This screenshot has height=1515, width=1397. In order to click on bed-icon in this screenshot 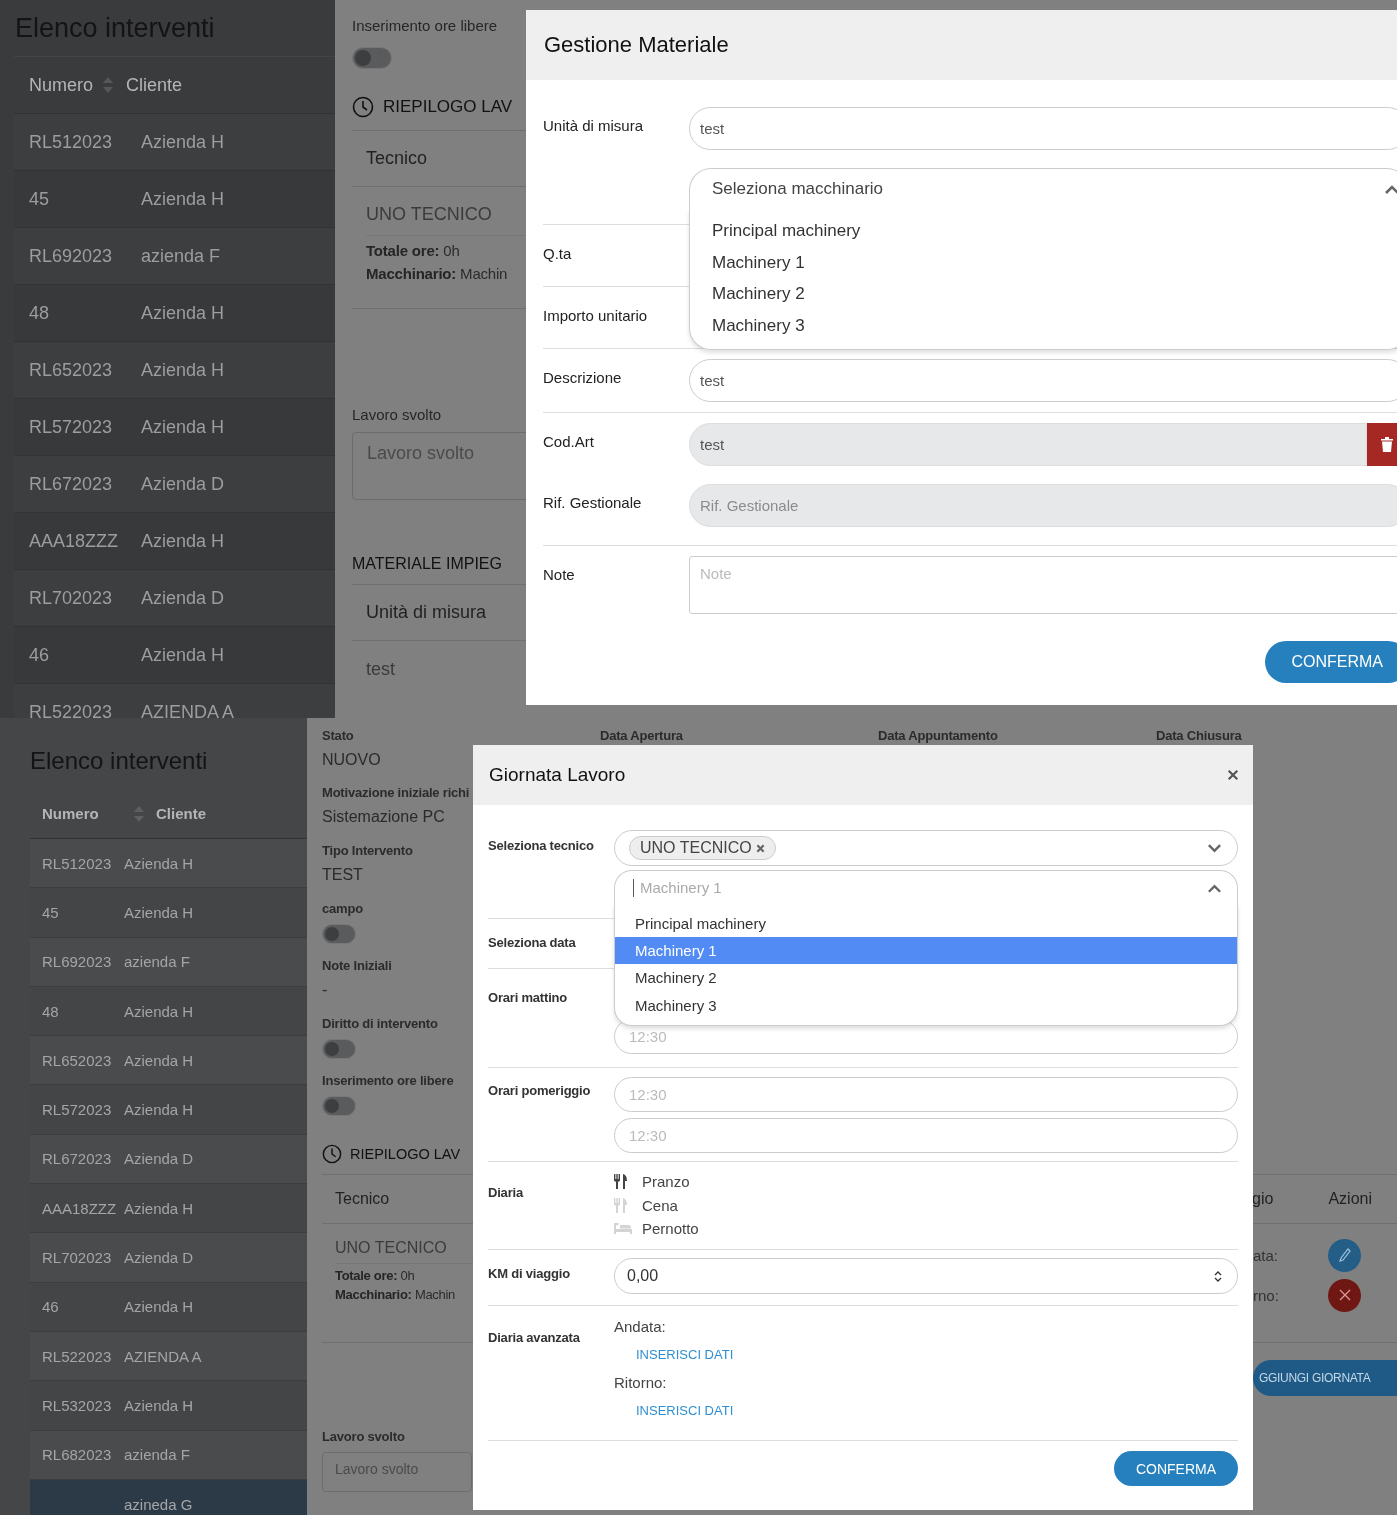, I will do `click(623, 1229)`.